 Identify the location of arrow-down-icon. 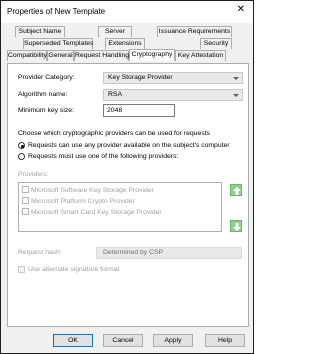
(237, 227).